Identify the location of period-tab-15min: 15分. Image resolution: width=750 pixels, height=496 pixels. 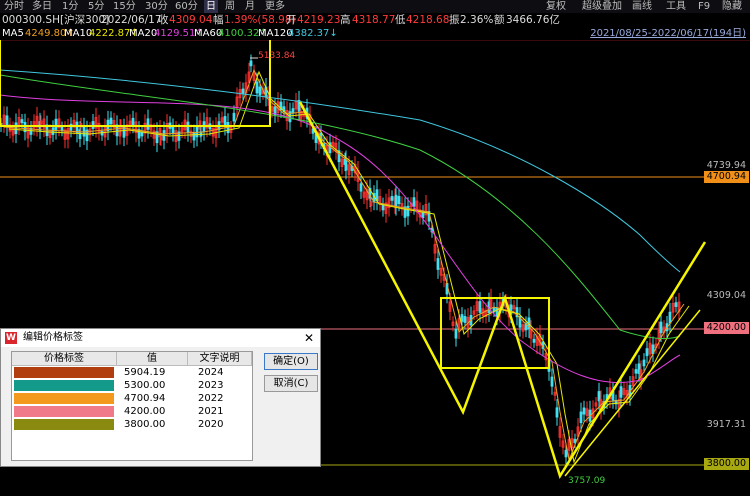
(124, 6).